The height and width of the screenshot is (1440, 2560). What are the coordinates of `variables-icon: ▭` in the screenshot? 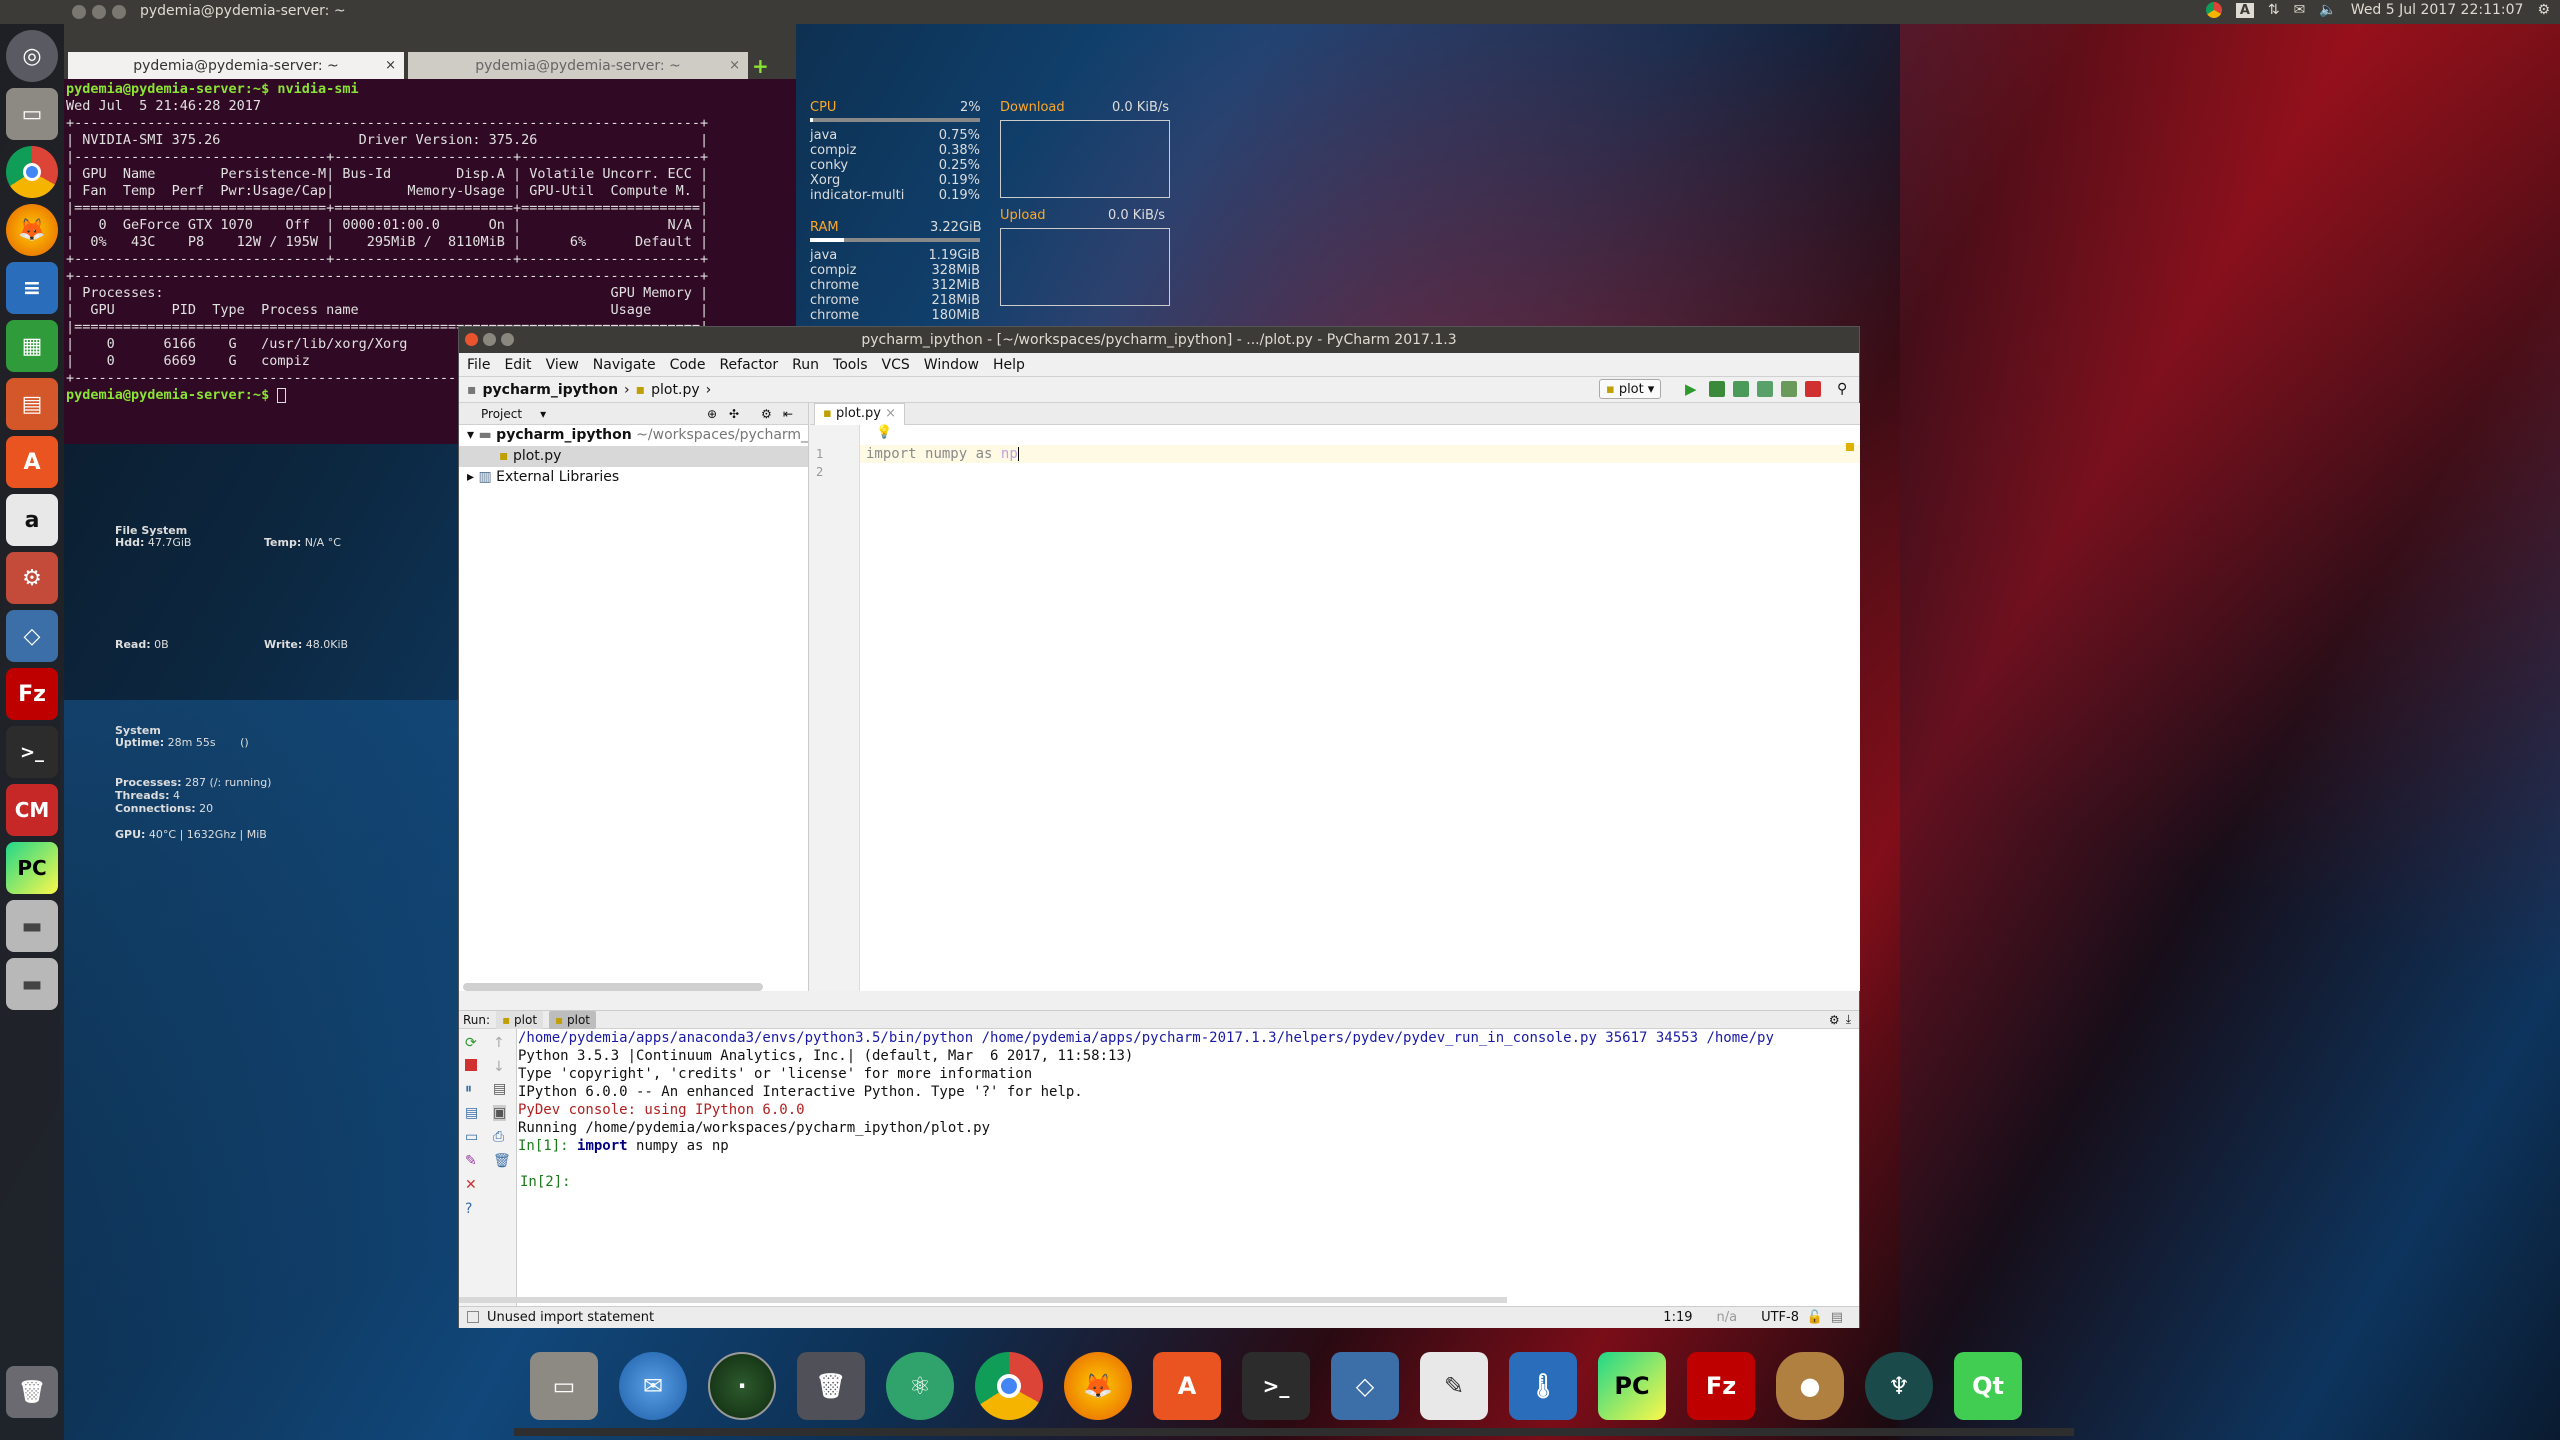 It's located at (471, 1137).